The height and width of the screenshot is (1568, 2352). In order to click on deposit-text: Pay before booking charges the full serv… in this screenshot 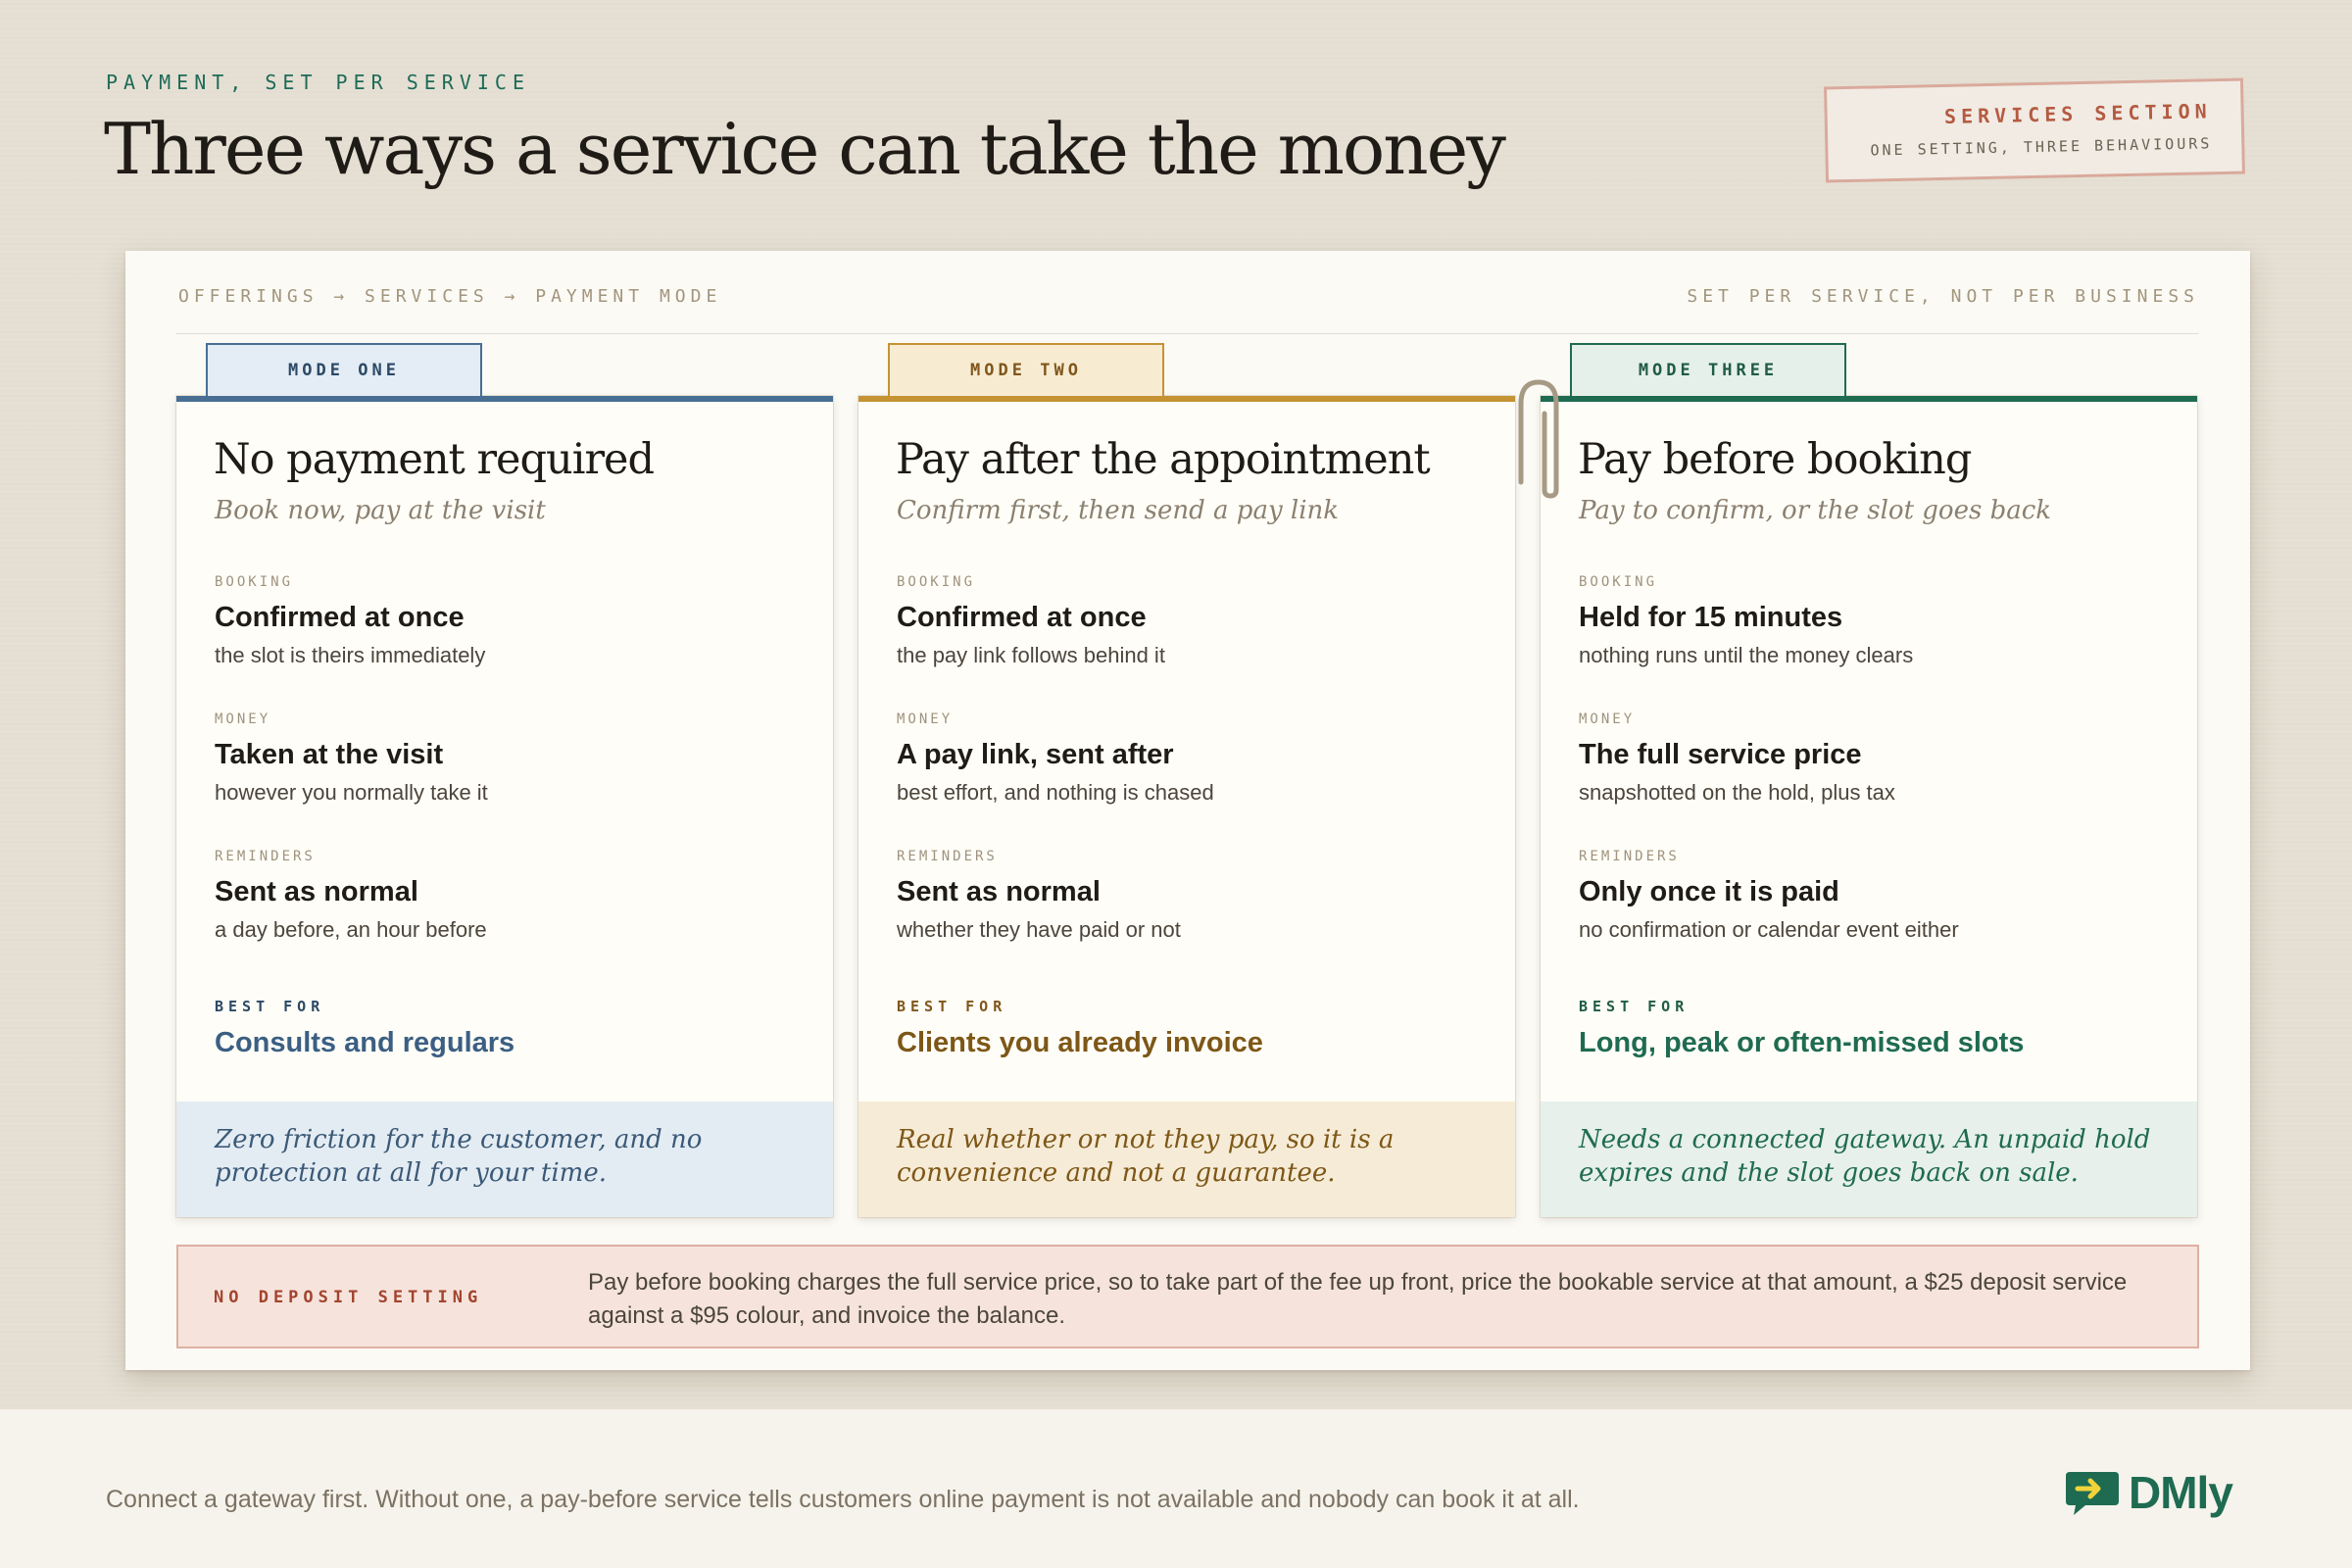, I will do `click(1358, 1299)`.